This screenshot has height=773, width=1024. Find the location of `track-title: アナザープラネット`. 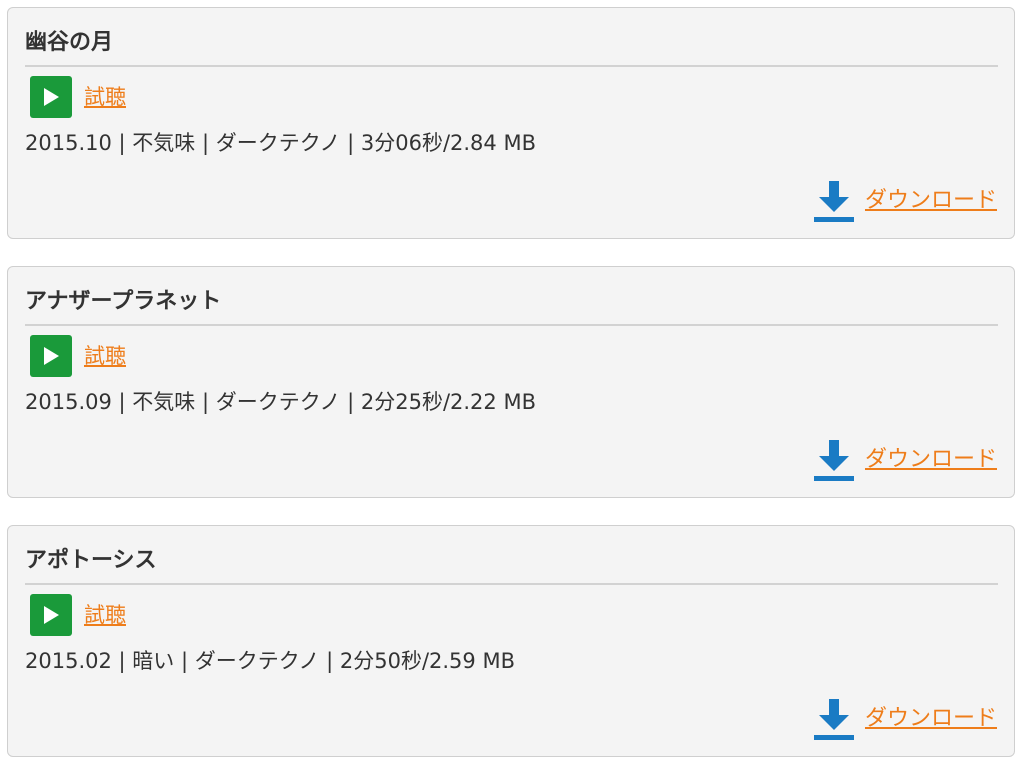

track-title: アナザープラネット is located at coordinates (123, 301).